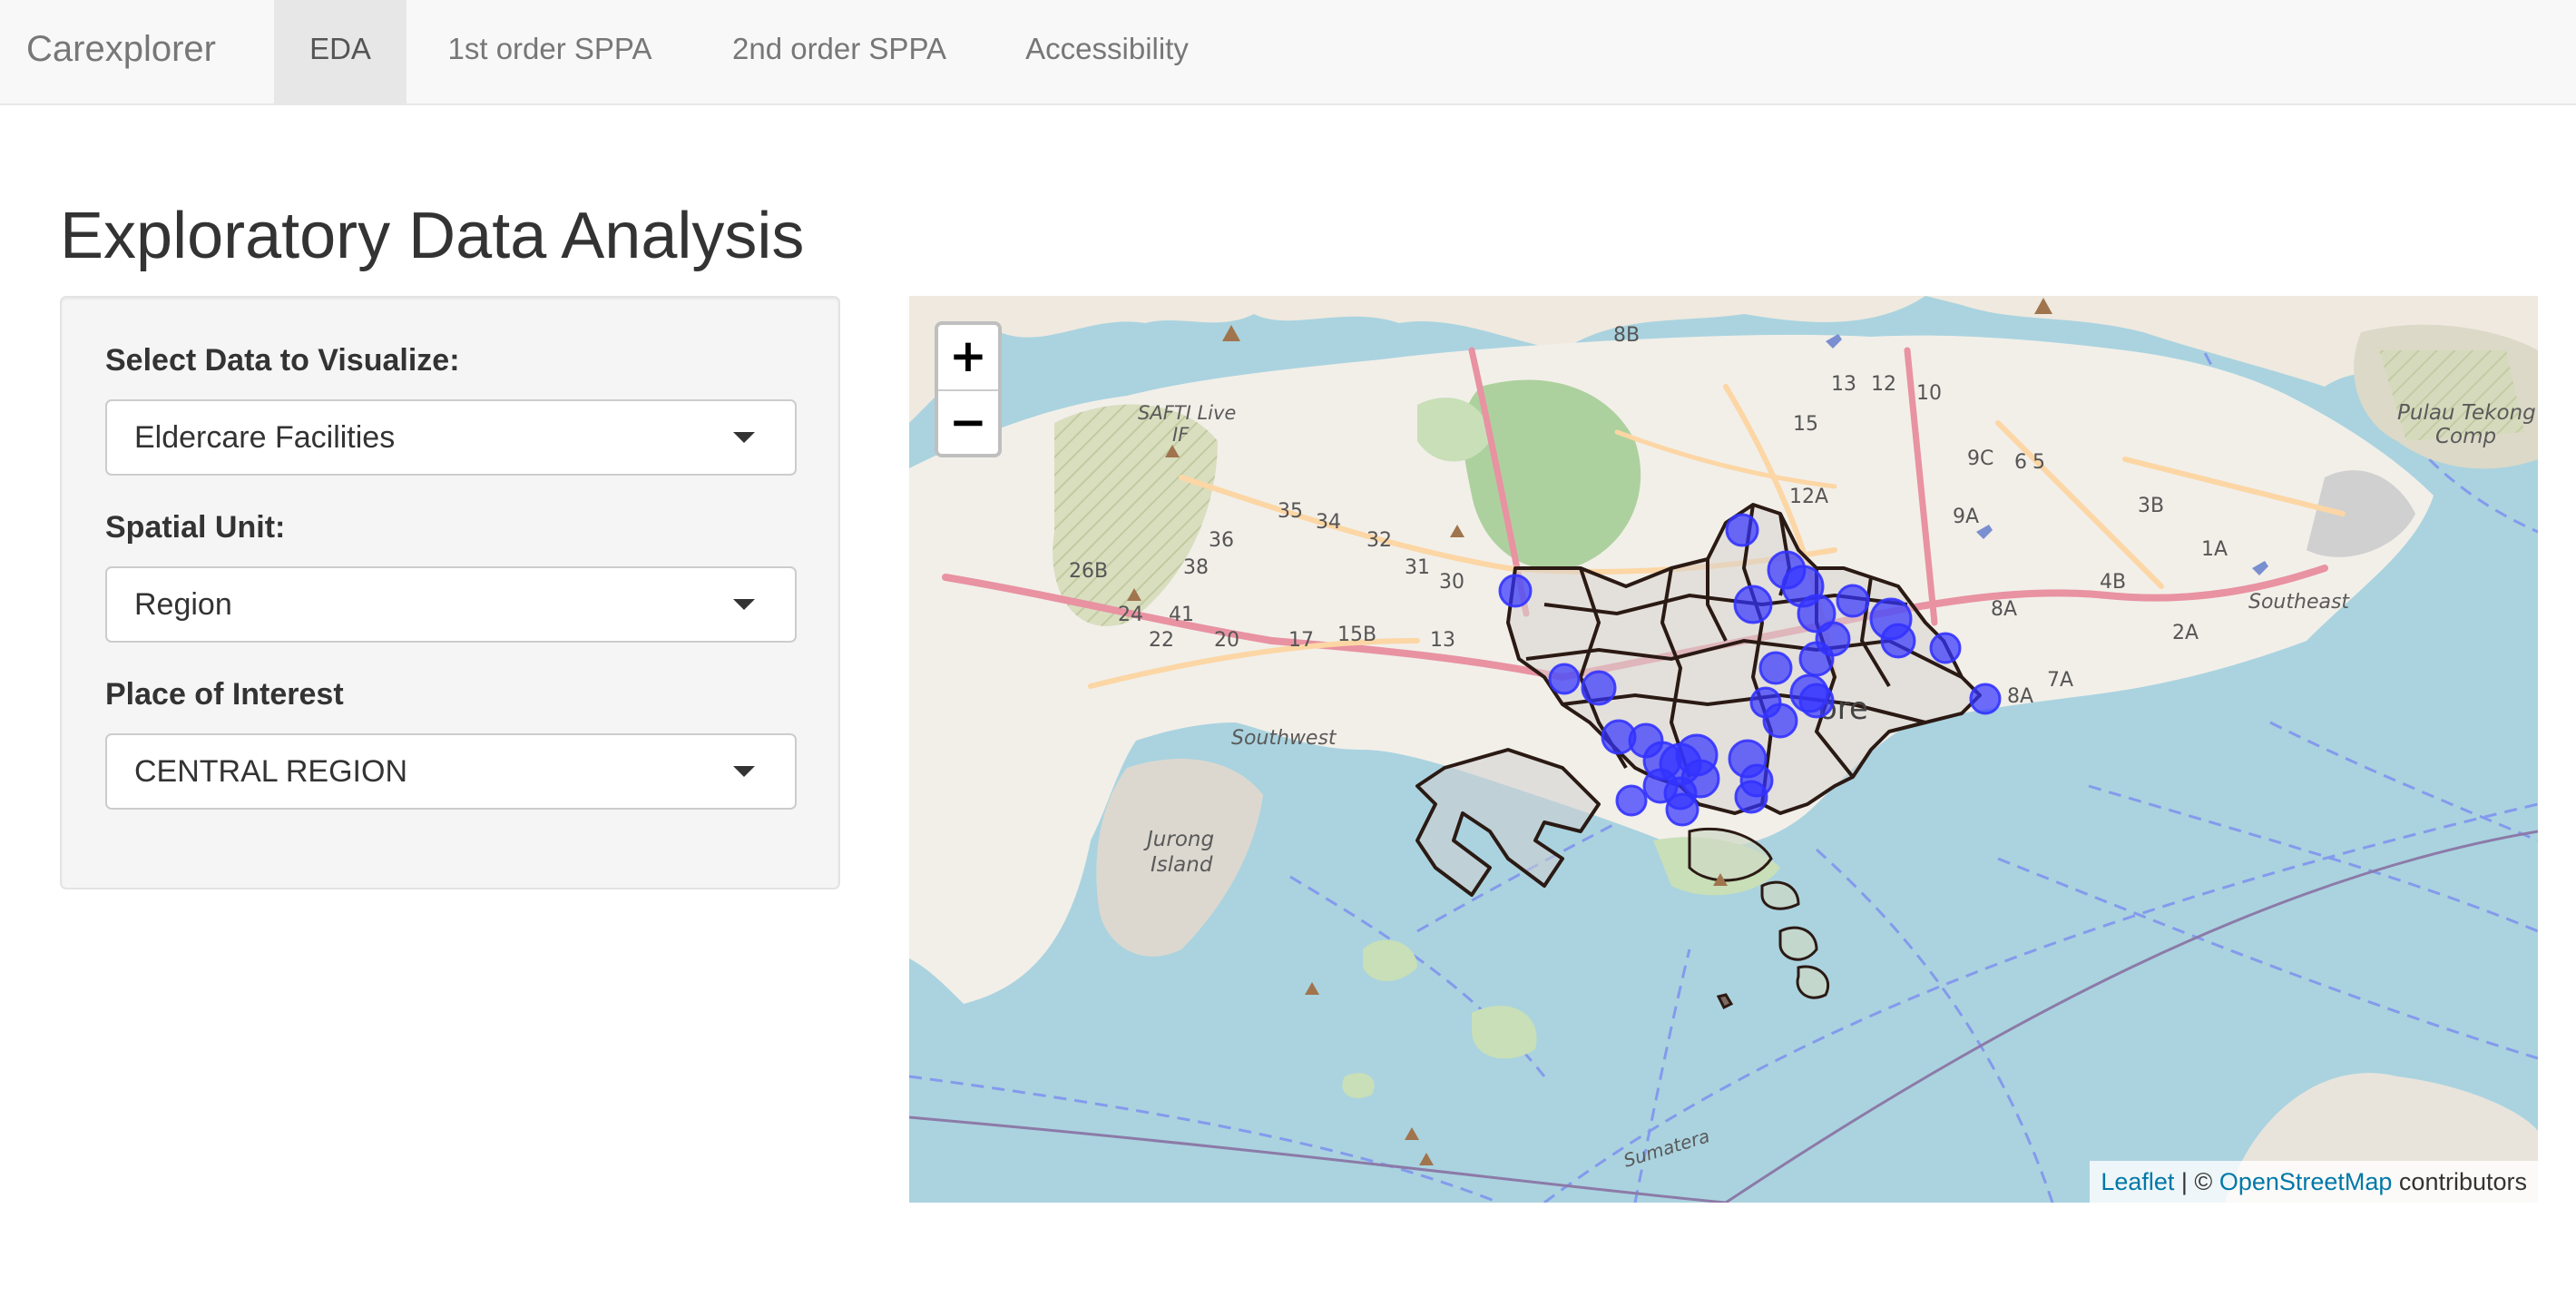 This screenshot has width=2576, height=1297. I want to click on road-label: 30, so click(1451, 582).